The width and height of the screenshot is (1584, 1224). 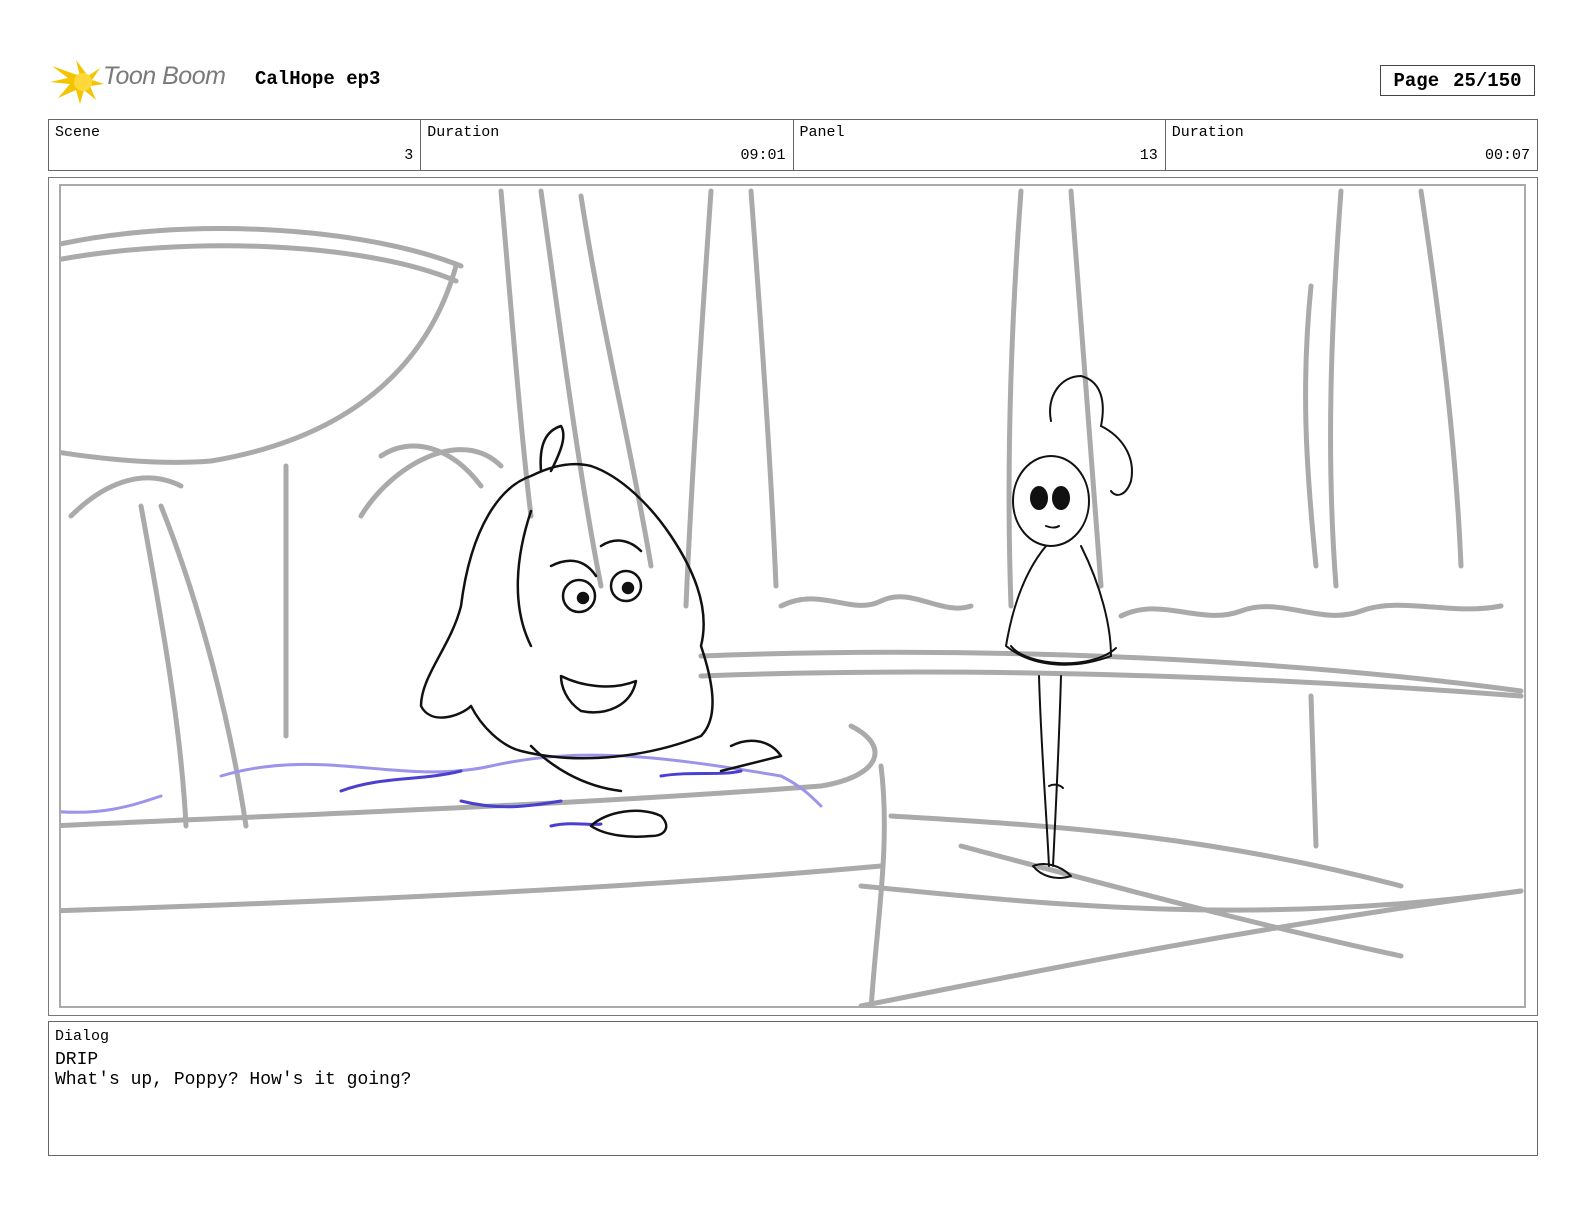 I want to click on scene-duration-cell: Duration 09:01, so click(x=607, y=145).